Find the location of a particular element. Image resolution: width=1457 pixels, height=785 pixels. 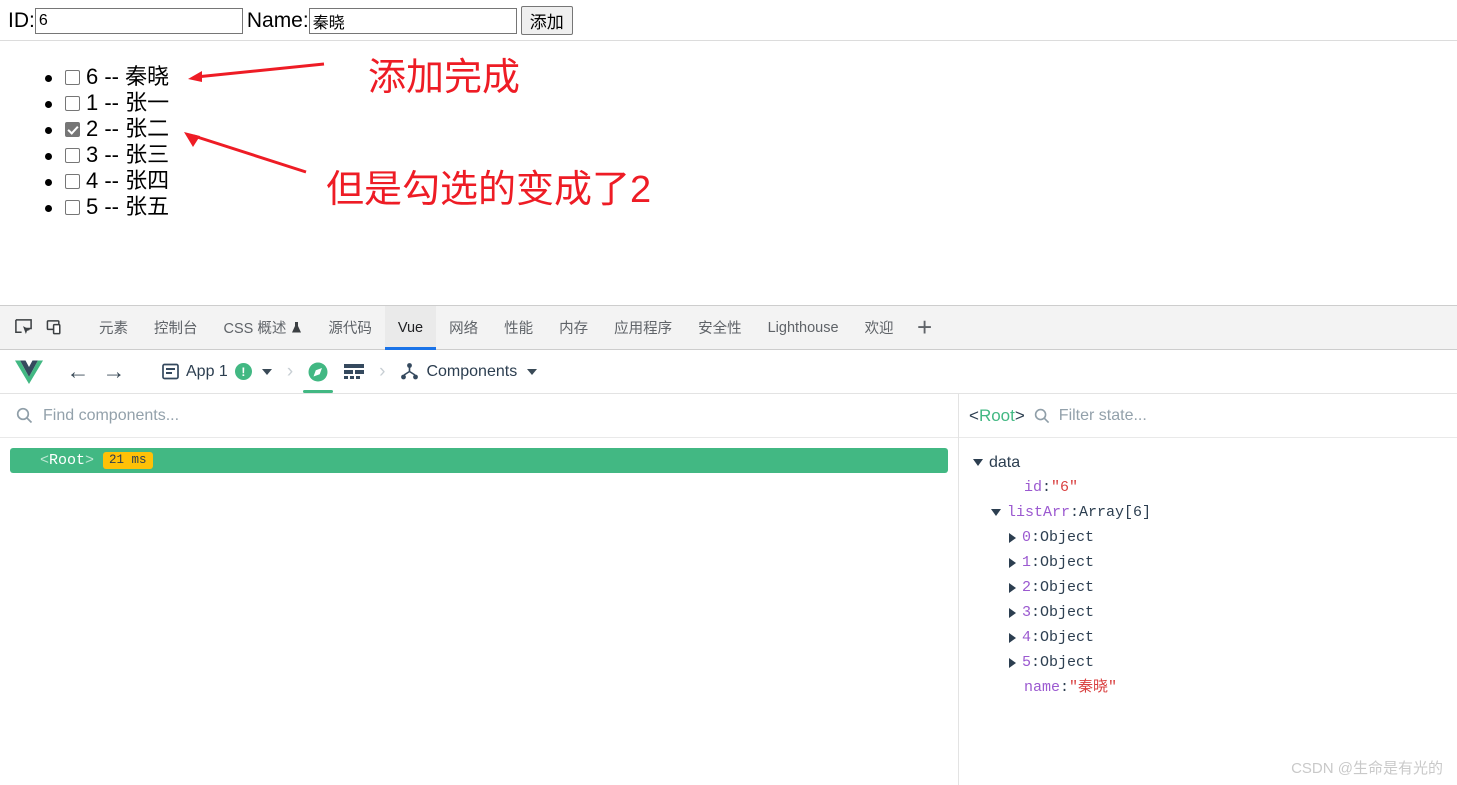

list-item: 5 -- 张五 is located at coordinates (117, 207).